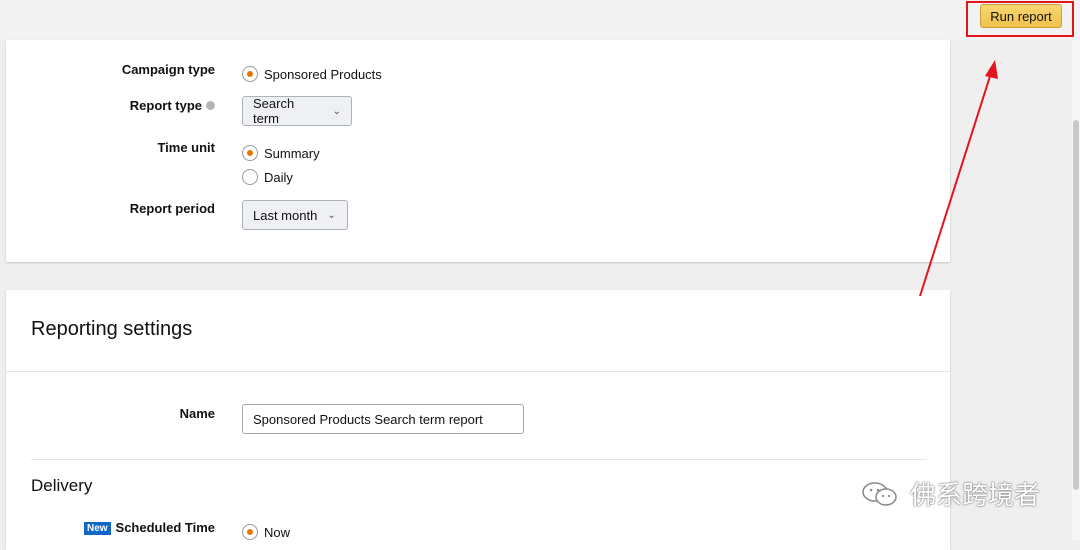 The image size is (1080, 550). Describe the element at coordinates (879, 493) in the screenshot. I see `wechat-icon` at that location.